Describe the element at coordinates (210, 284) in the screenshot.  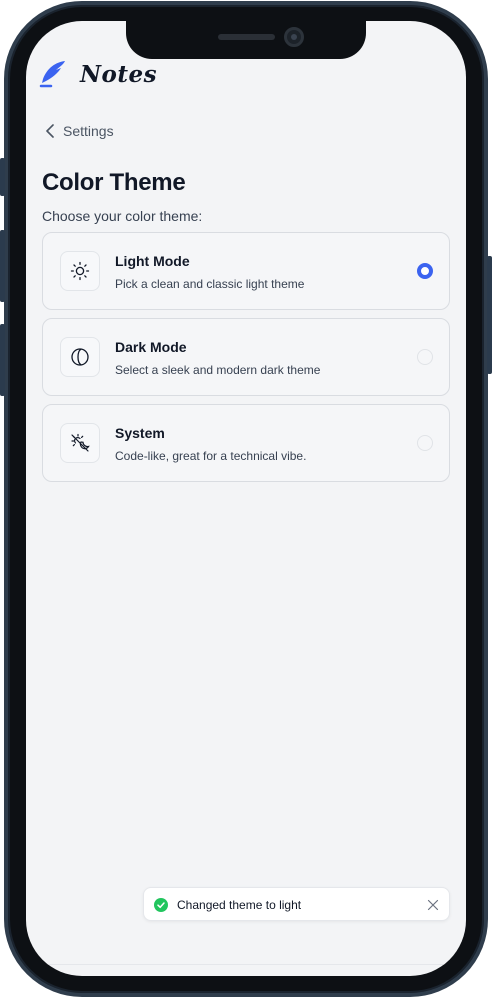
I see `option-description: Pick a clean and classic light theme` at that location.